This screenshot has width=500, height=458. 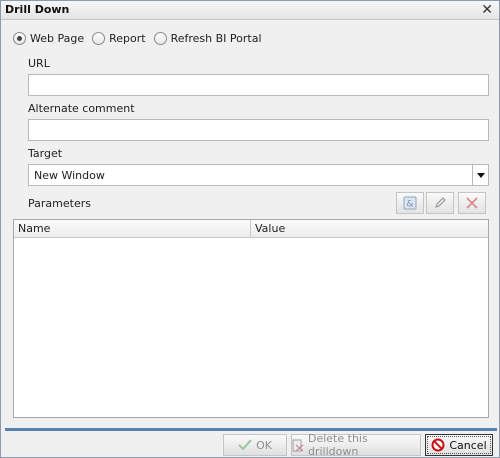 I want to click on ok-button: OK, so click(x=255, y=445).